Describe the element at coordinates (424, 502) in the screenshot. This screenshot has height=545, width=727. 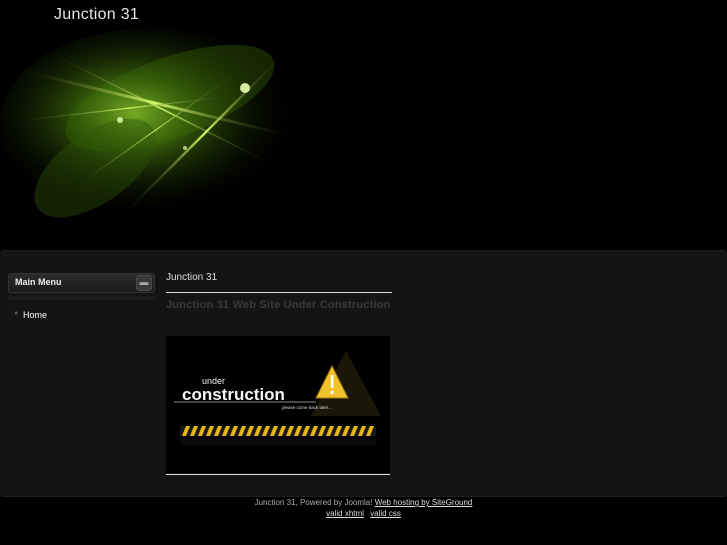
I see `hosting-link: Web hosting by SiteGround` at that location.